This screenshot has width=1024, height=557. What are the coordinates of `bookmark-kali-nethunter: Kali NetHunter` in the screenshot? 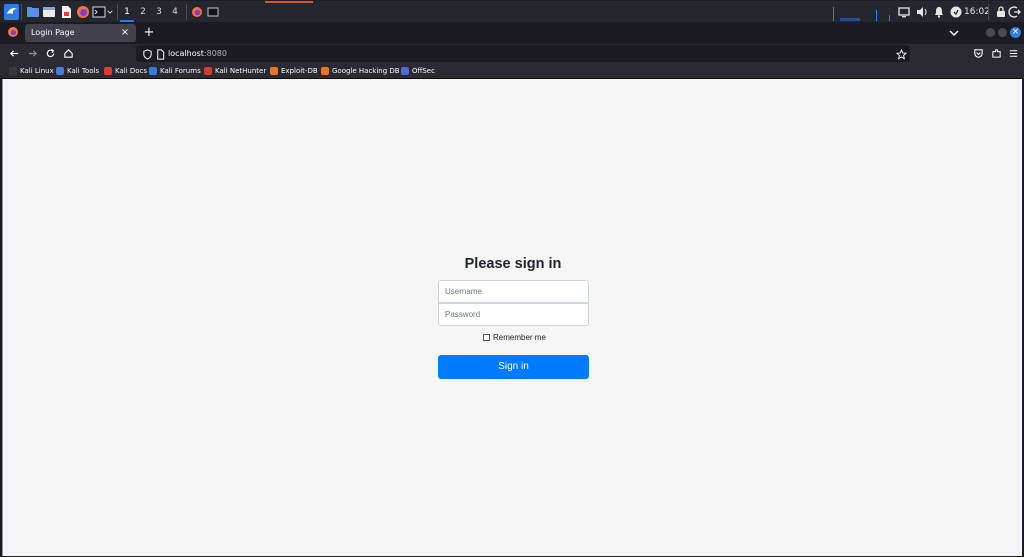 It's located at (235, 71).